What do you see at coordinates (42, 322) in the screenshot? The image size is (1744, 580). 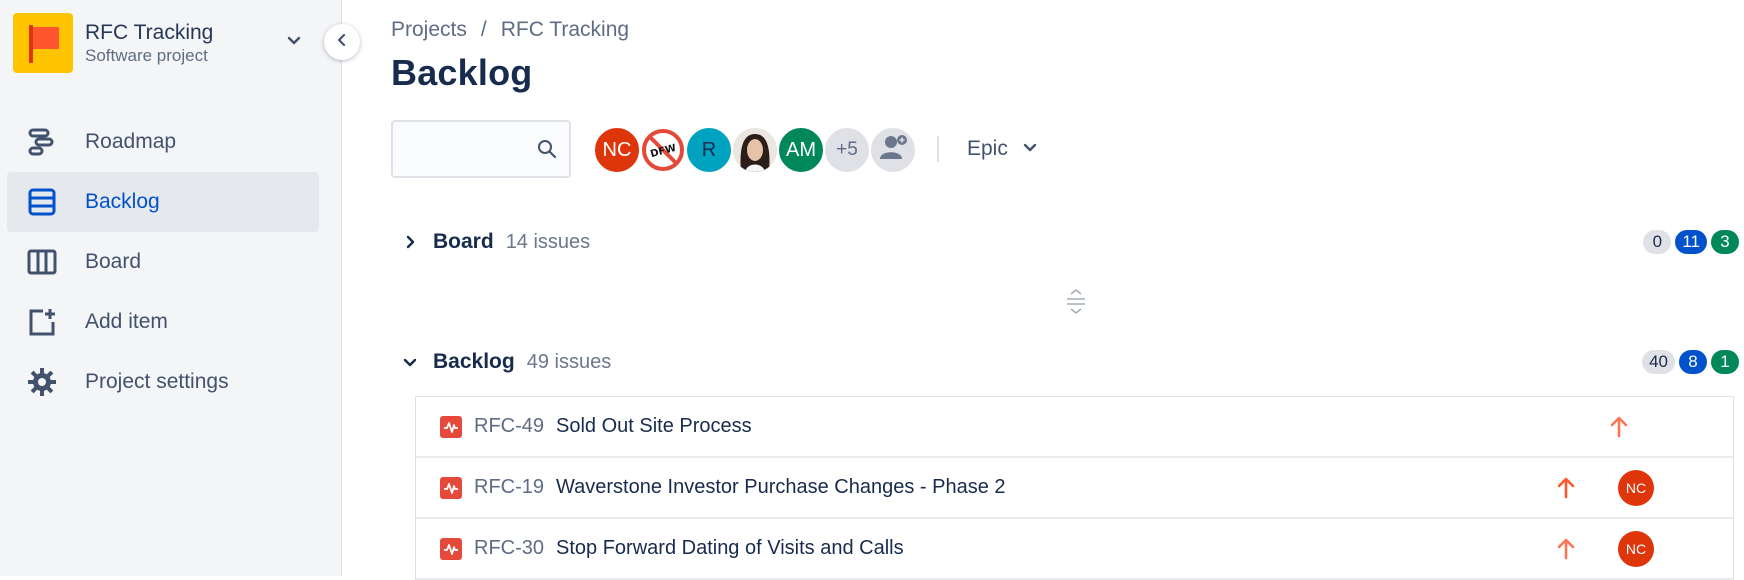 I see `add-item-icon` at bounding box center [42, 322].